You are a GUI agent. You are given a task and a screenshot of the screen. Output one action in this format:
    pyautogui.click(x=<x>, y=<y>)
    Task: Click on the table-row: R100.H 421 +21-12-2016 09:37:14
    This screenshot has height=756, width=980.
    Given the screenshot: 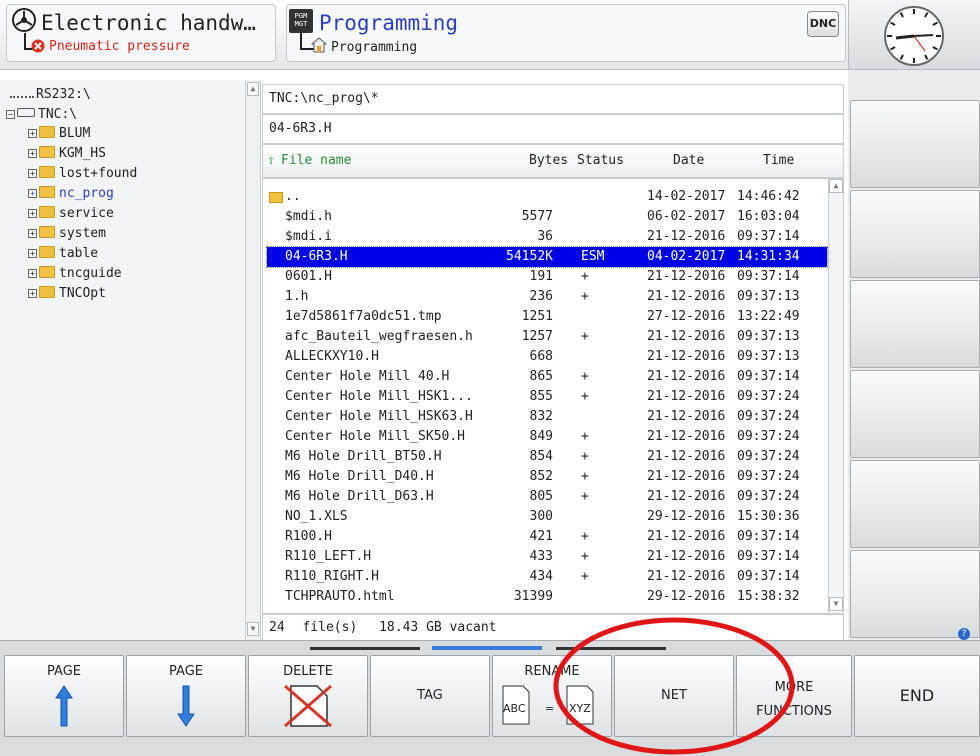 What is the action you would take?
    pyautogui.click(x=547, y=537)
    